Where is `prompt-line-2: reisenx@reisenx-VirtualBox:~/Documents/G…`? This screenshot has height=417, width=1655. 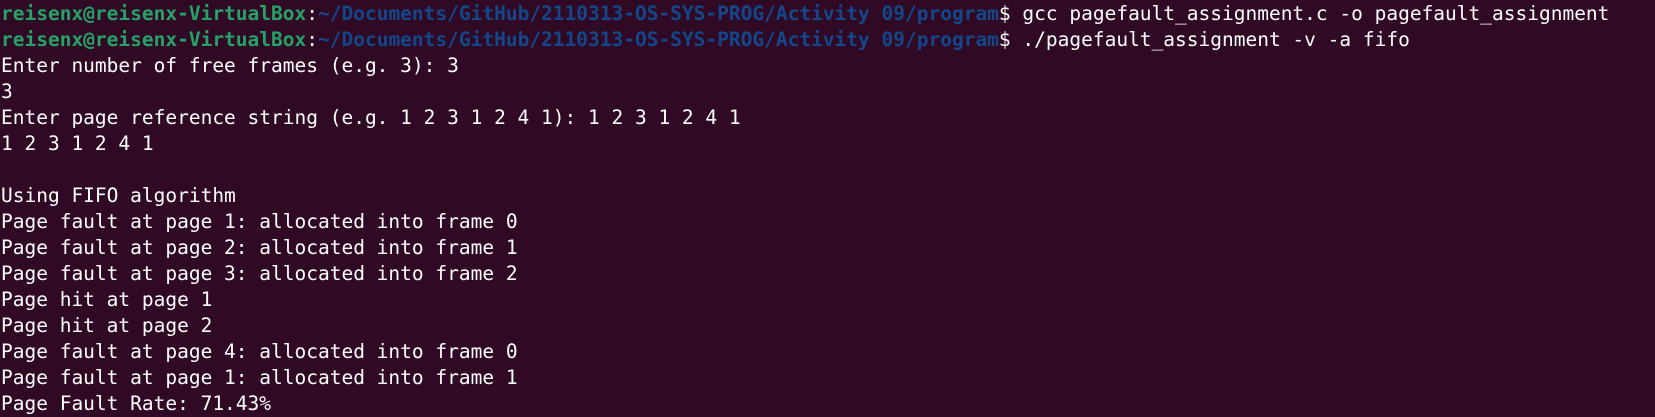 prompt-line-2: reisenx@reisenx-VirtualBox:~/Documents/G… is located at coordinates (828, 40).